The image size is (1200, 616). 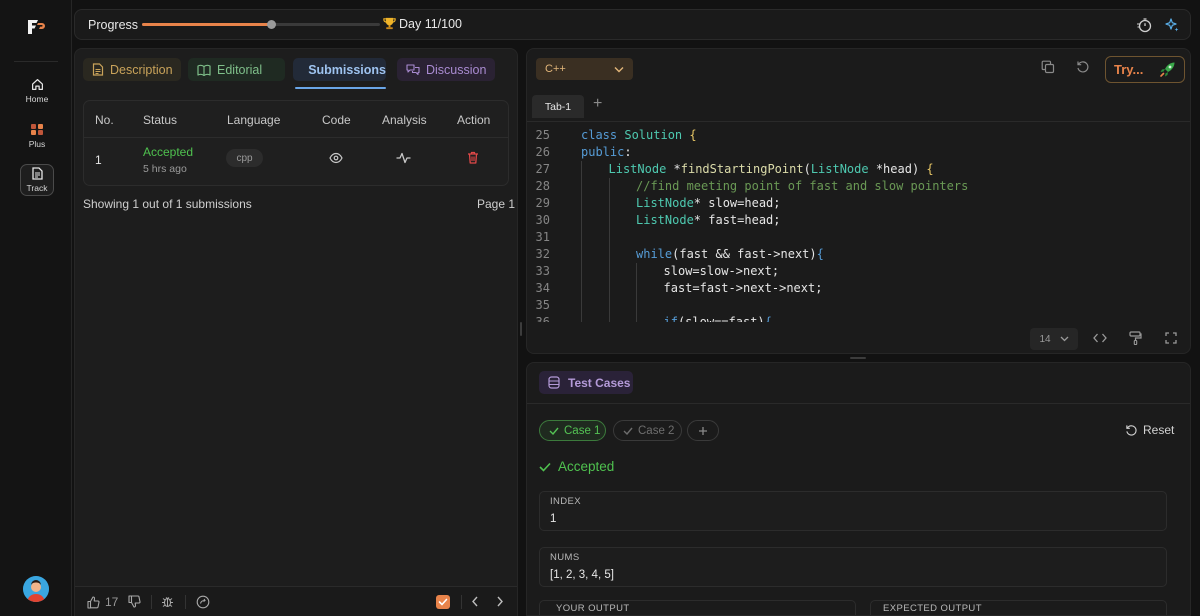 I want to click on code-line: 25 class Solution {, so click(x=858, y=135).